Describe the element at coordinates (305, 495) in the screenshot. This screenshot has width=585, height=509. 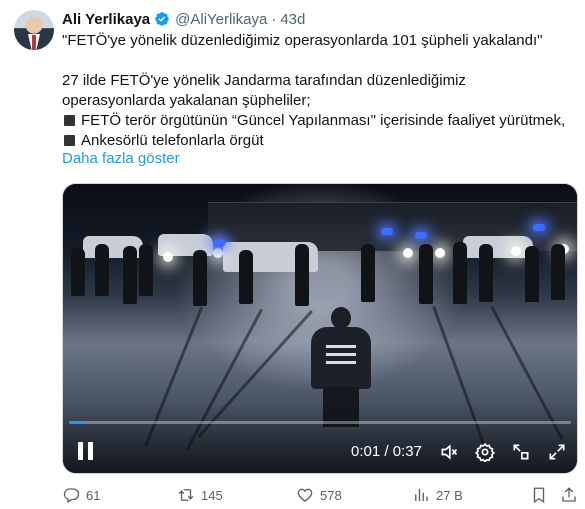
I see `like-icon` at that location.